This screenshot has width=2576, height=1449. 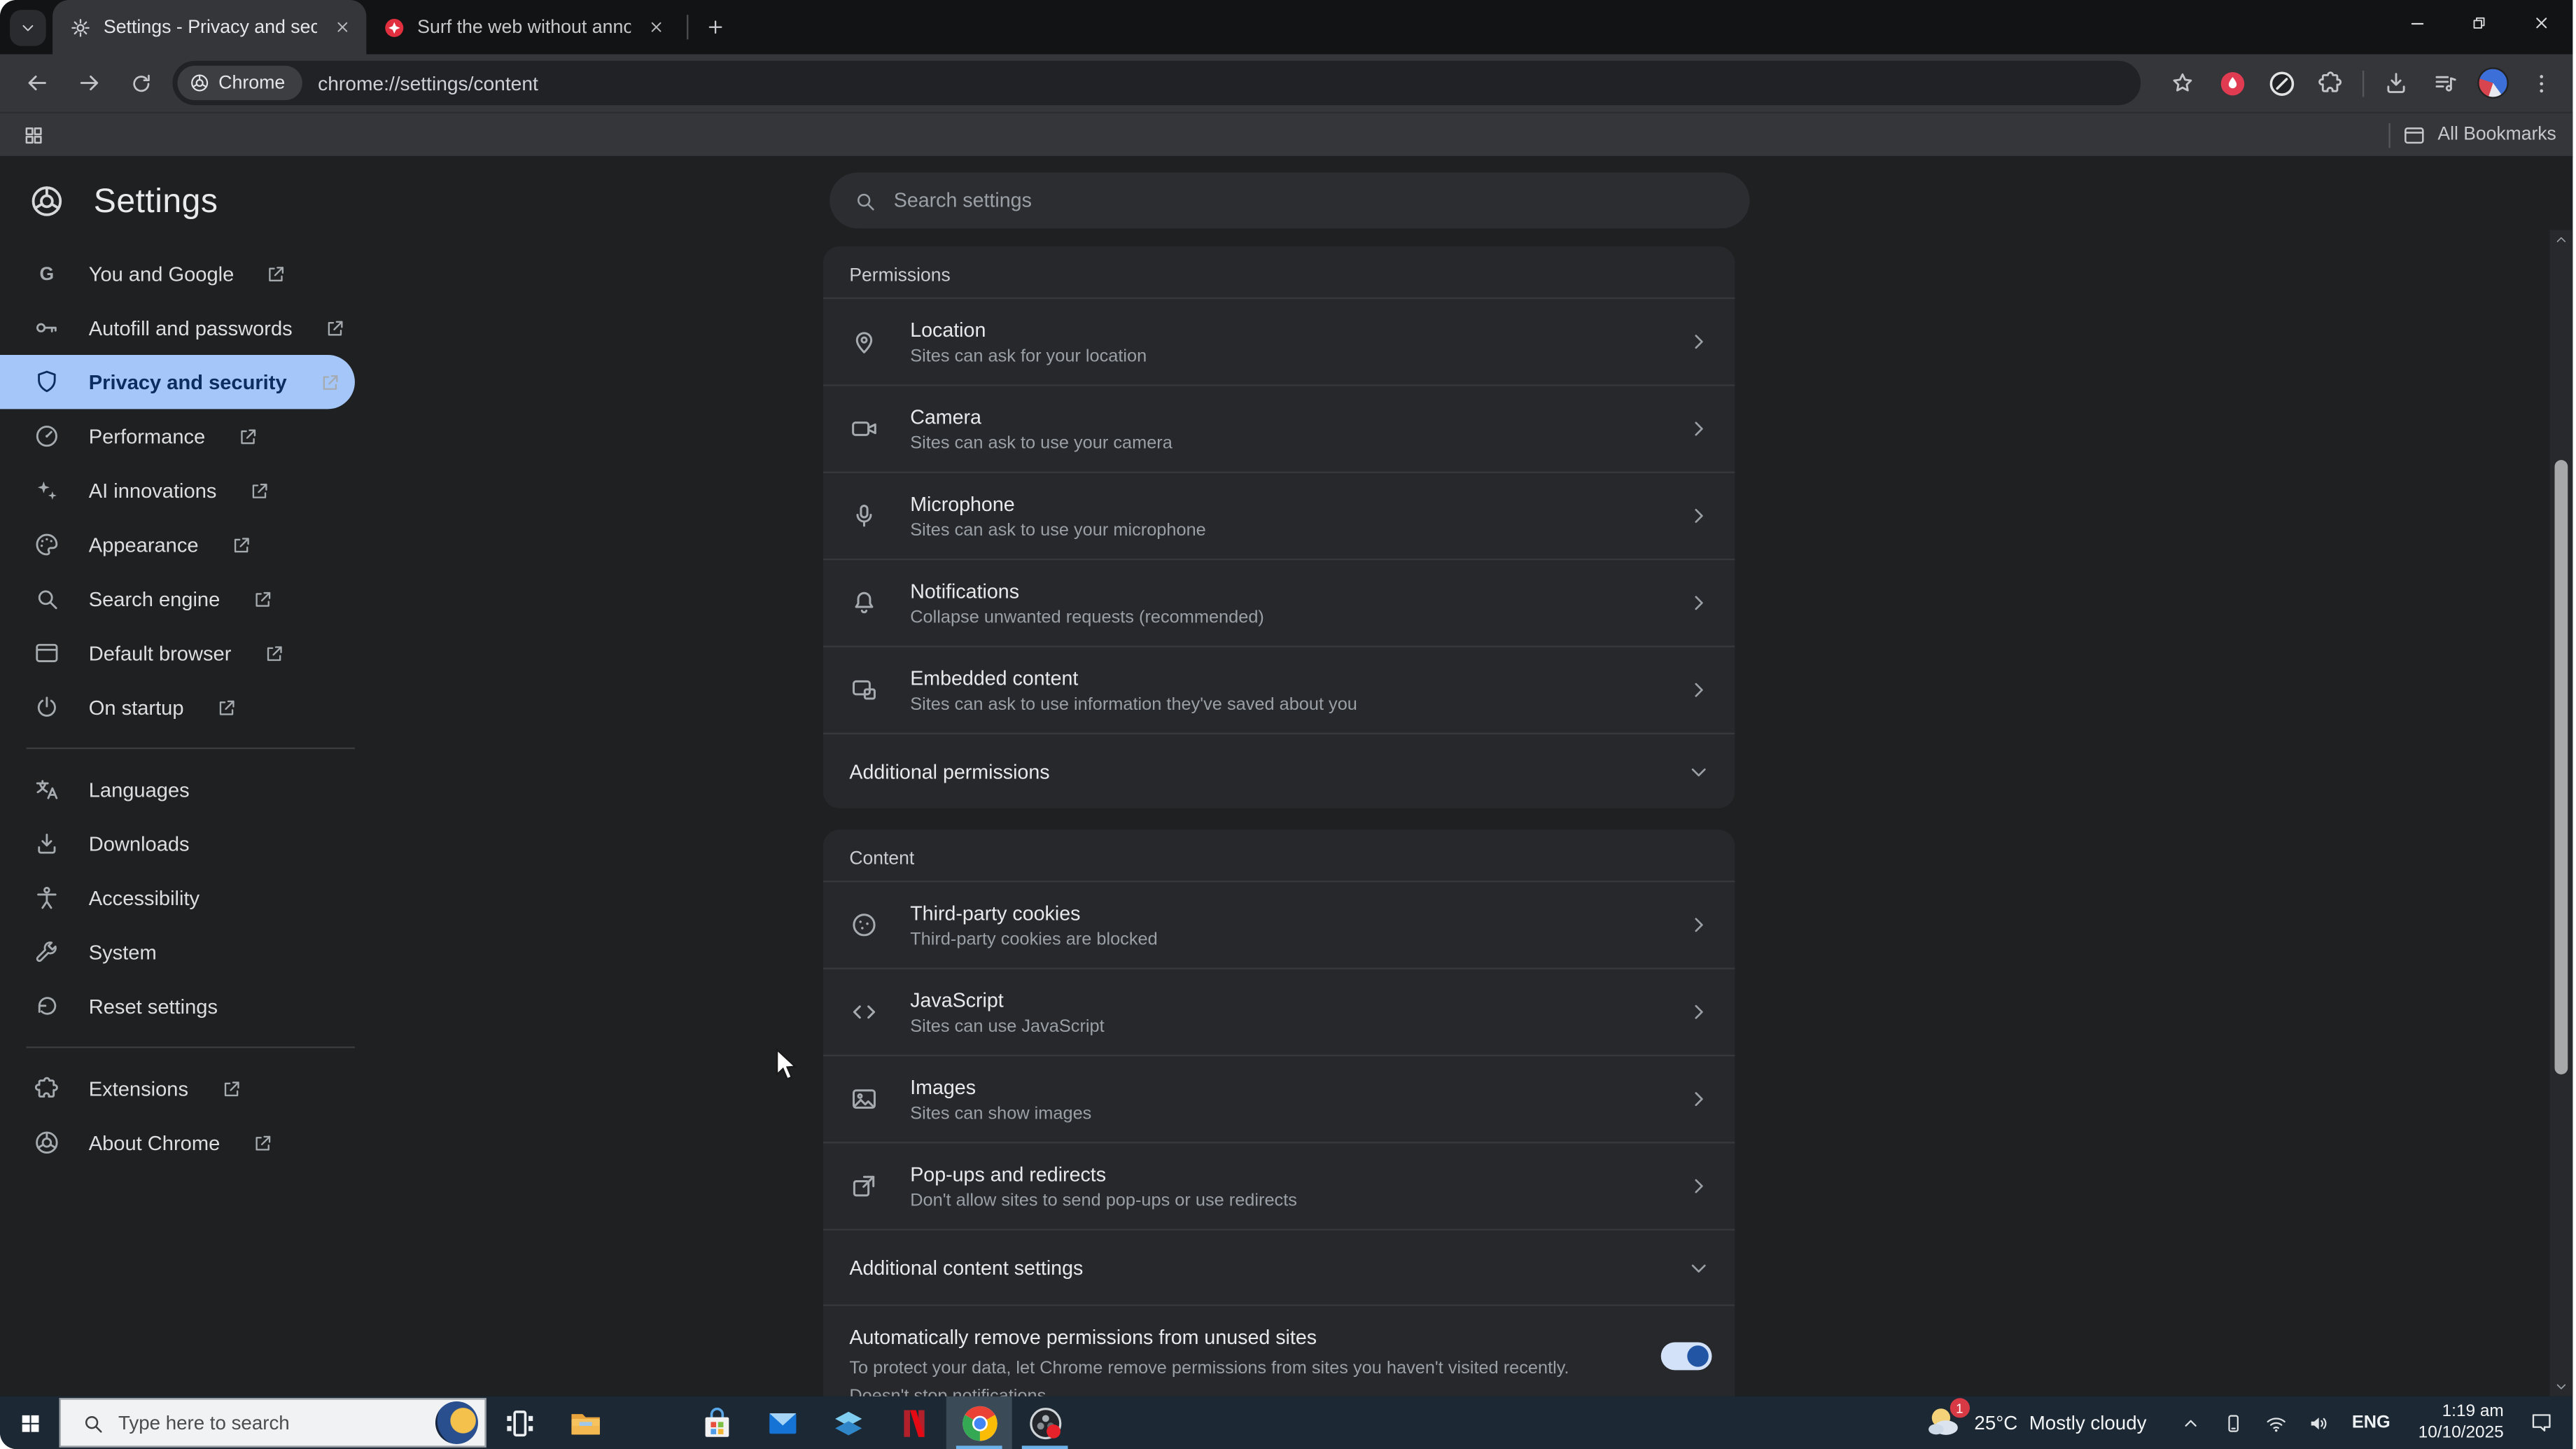 What do you see at coordinates (1278, 1010) in the screenshot?
I see `row-javascript: JavaScript Sites can use JavaScript` at bounding box center [1278, 1010].